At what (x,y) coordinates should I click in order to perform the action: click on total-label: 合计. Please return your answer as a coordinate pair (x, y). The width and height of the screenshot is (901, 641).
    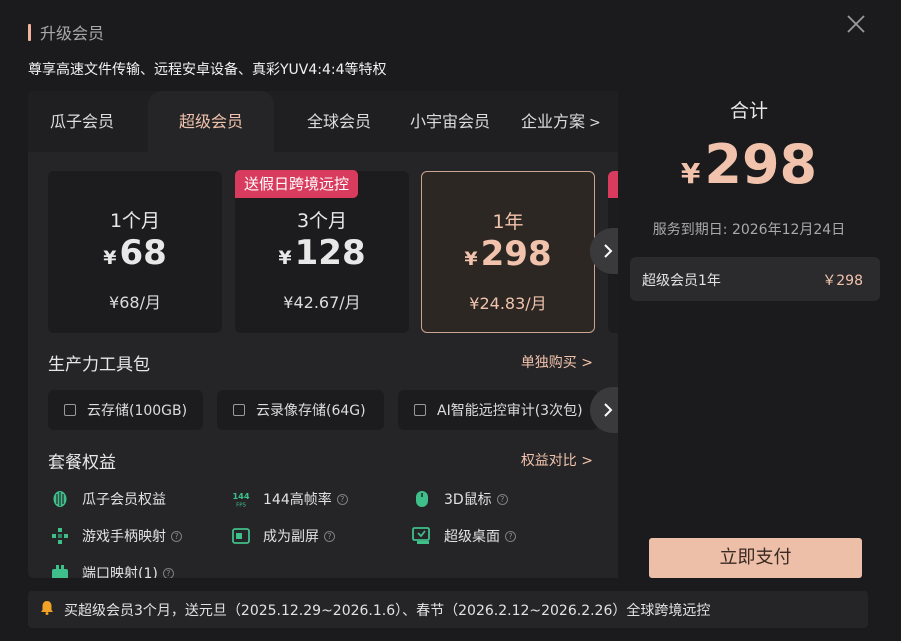
    Looking at the image, I should click on (748, 111).